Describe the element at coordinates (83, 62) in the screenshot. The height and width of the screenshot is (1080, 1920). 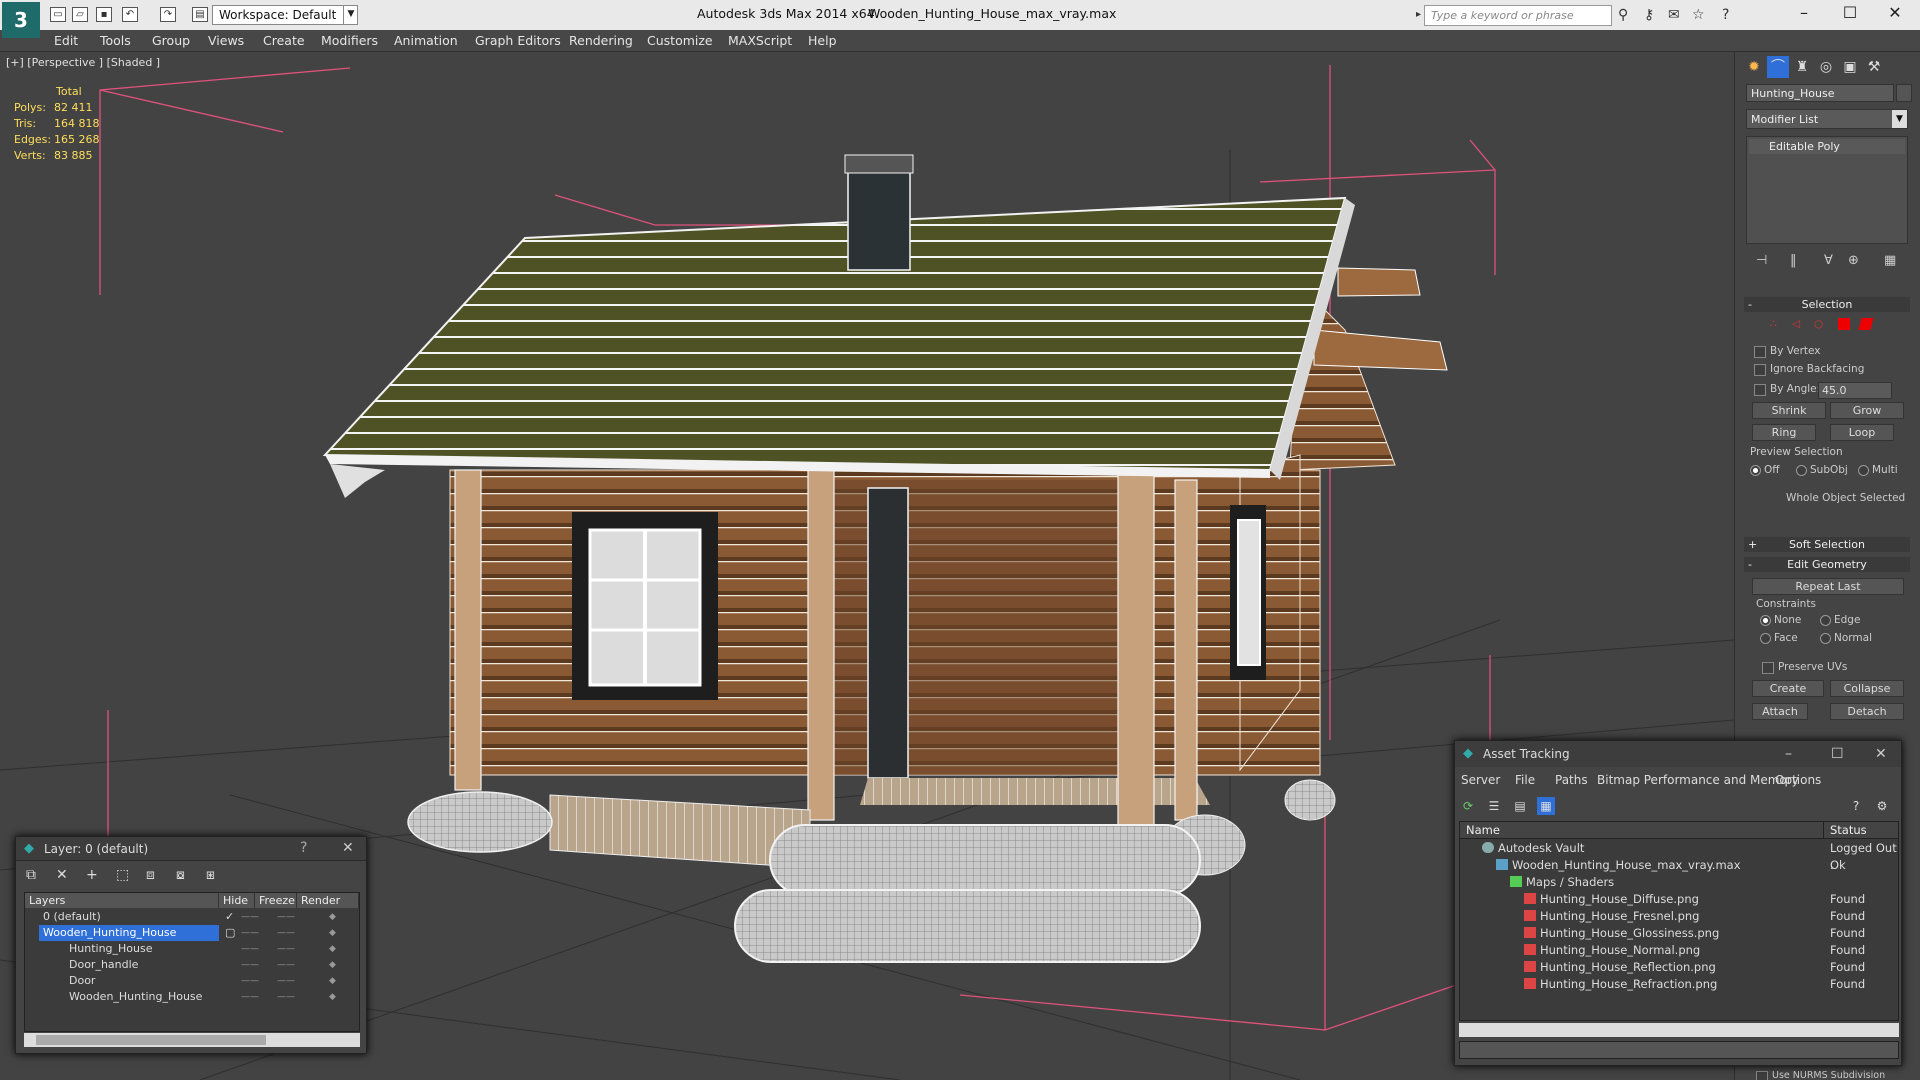
I see `viewport-label: [+] [Perspective ] [Shaded ]` at that location.